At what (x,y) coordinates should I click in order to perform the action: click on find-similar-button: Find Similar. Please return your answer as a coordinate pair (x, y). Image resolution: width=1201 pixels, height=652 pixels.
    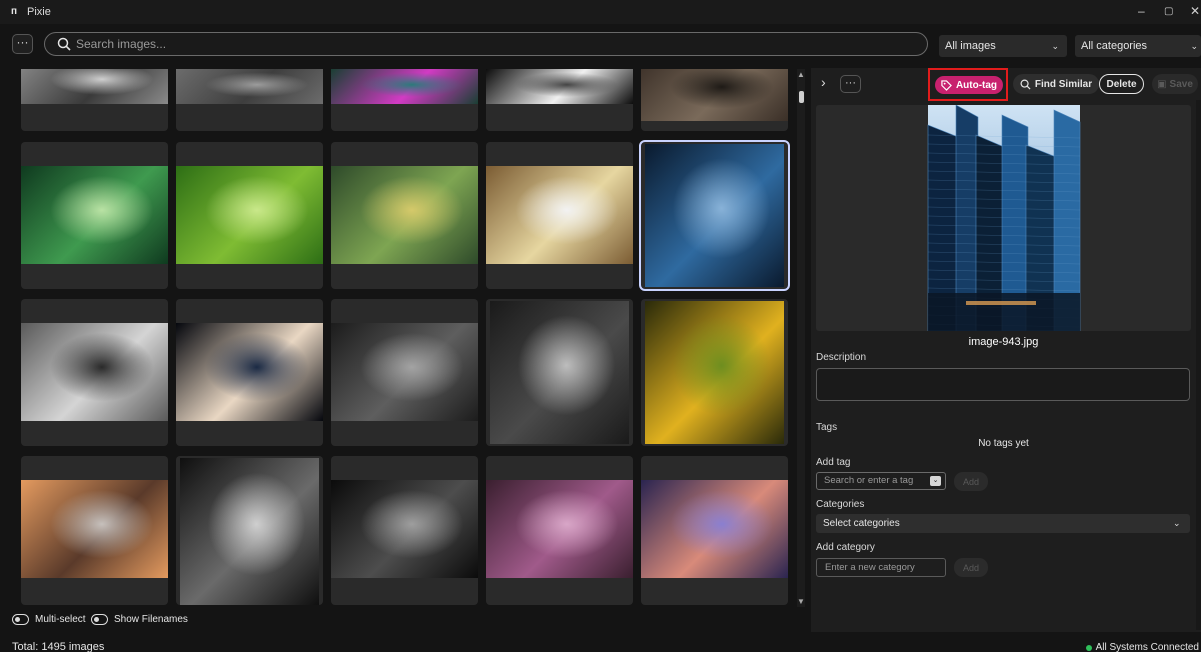
    Looking at the image, I should click on (1056, 84).